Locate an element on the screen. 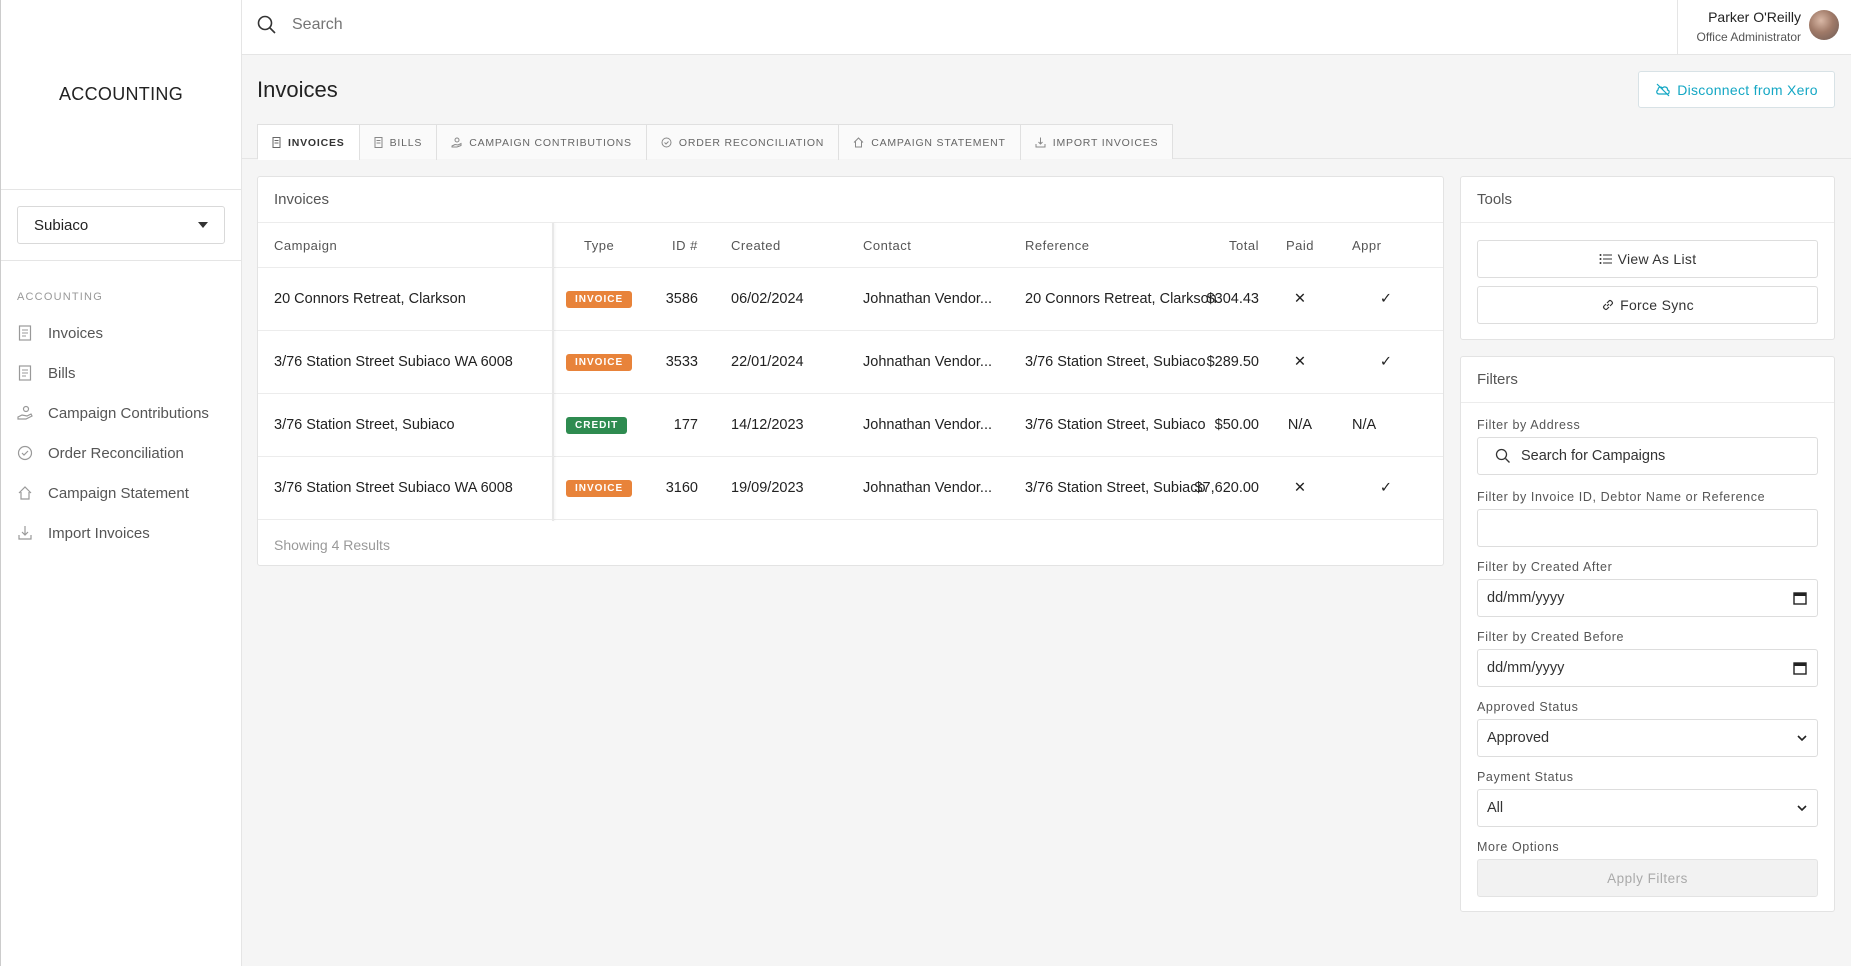  cell-created: 14/12/2023 is located at coordinates (767, 425).